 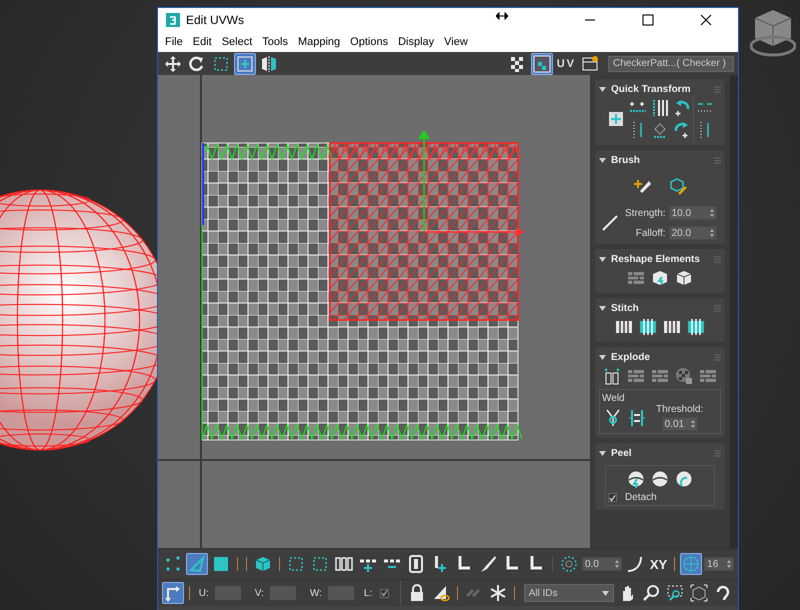 I want to click on face-square-icon, so click(x=221, y=564).